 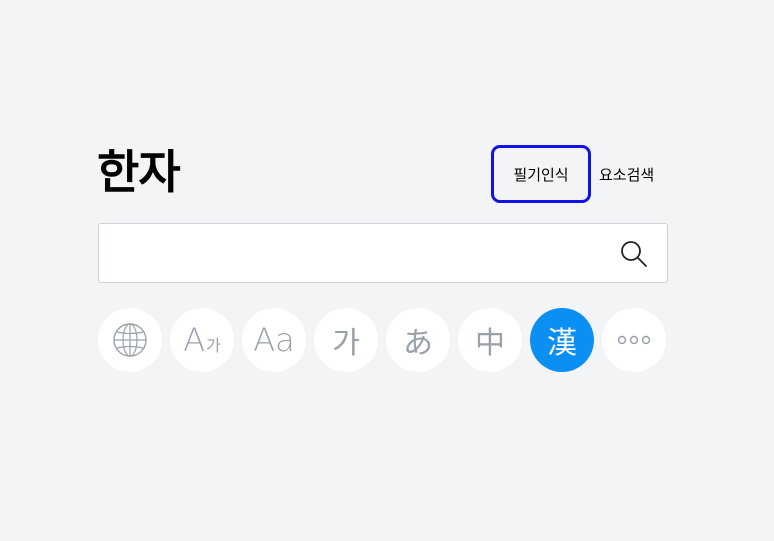 What do you see at coordinates (418, 343) in the screenshot?
I see `japanese-label: あ` at bounding box center [418, 343].